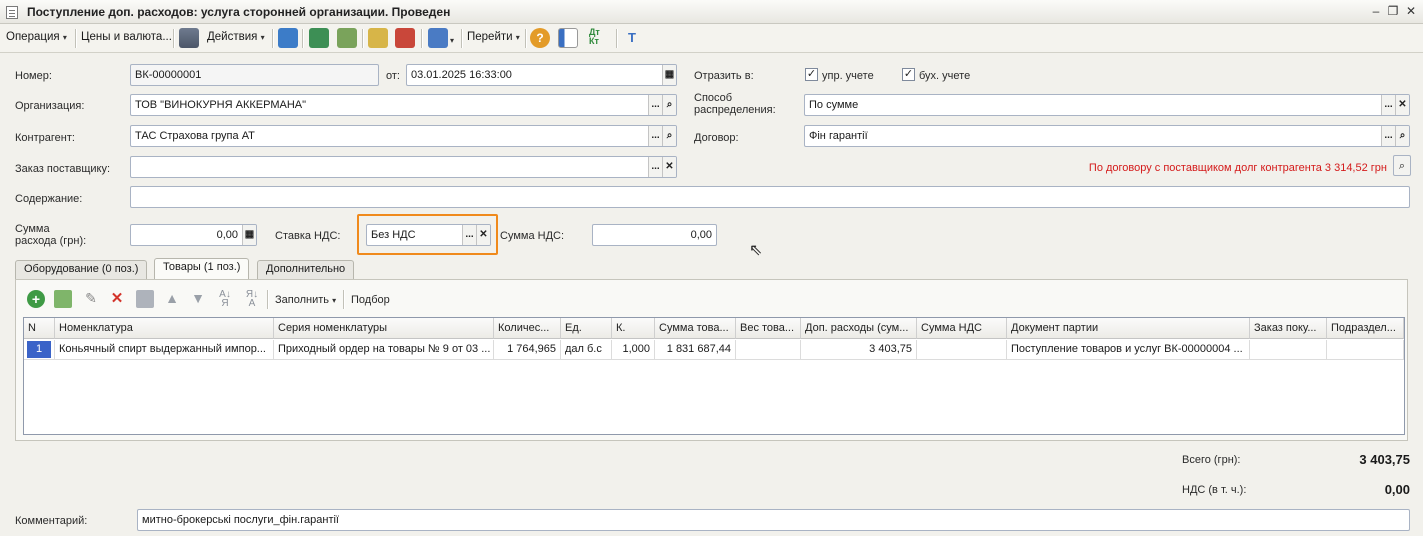 The width and height of the screenshot is (1423, 536). Describe the element at coordinates (599, 38) in the screenshot. I see `dt-kt-icon: Дт Кт` at that location.